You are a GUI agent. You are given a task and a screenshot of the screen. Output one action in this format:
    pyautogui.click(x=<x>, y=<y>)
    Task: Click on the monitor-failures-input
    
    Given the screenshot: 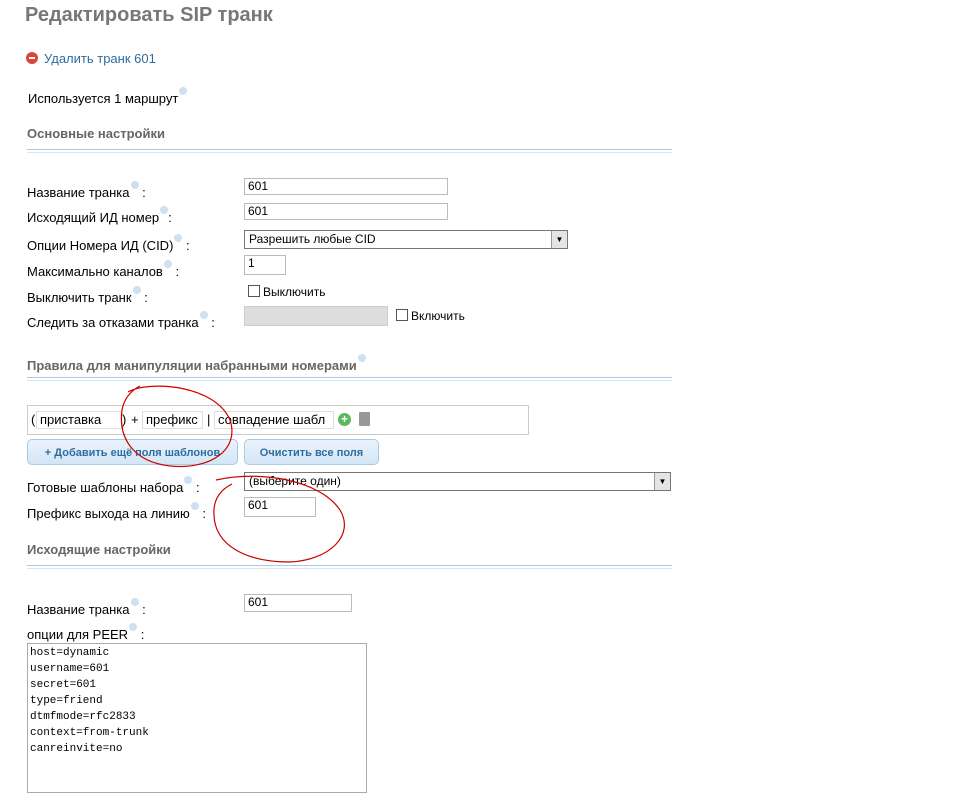 What is the action you would take?
    pyautogui.click(x=316, y=316)
    